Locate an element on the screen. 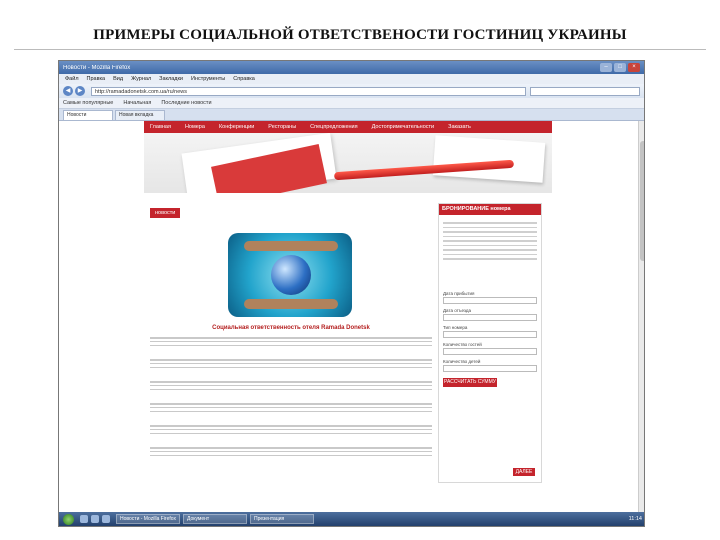  menu-item-tools: Инструменты is located at coordinates (208, 79).